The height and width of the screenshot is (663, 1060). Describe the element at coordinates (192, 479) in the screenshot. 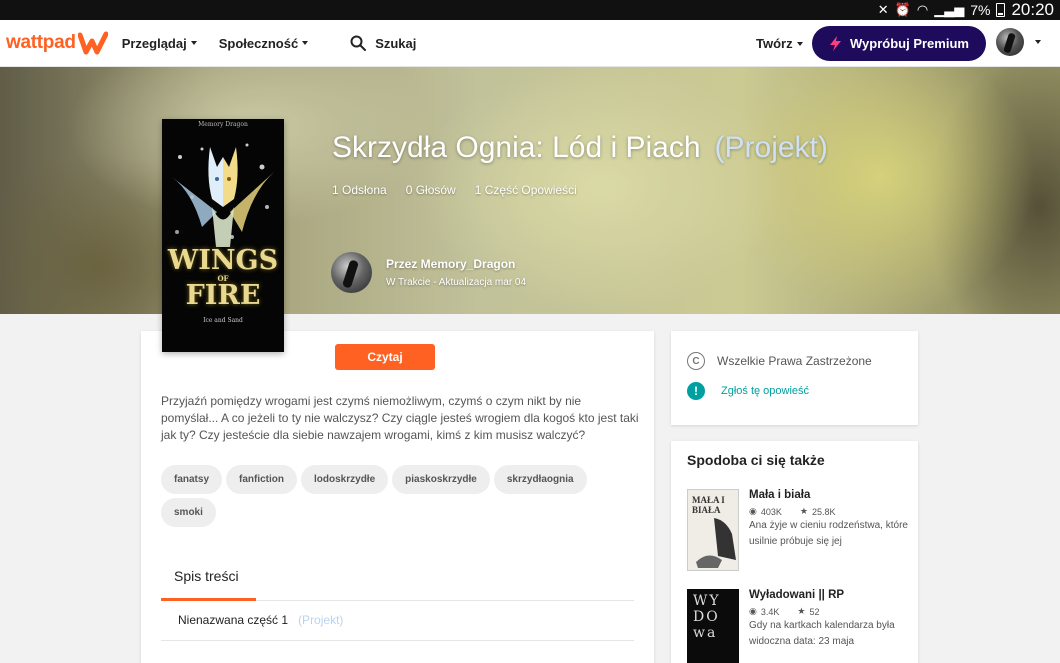

I see `tag-fanatsy: fanatsy` at that location.